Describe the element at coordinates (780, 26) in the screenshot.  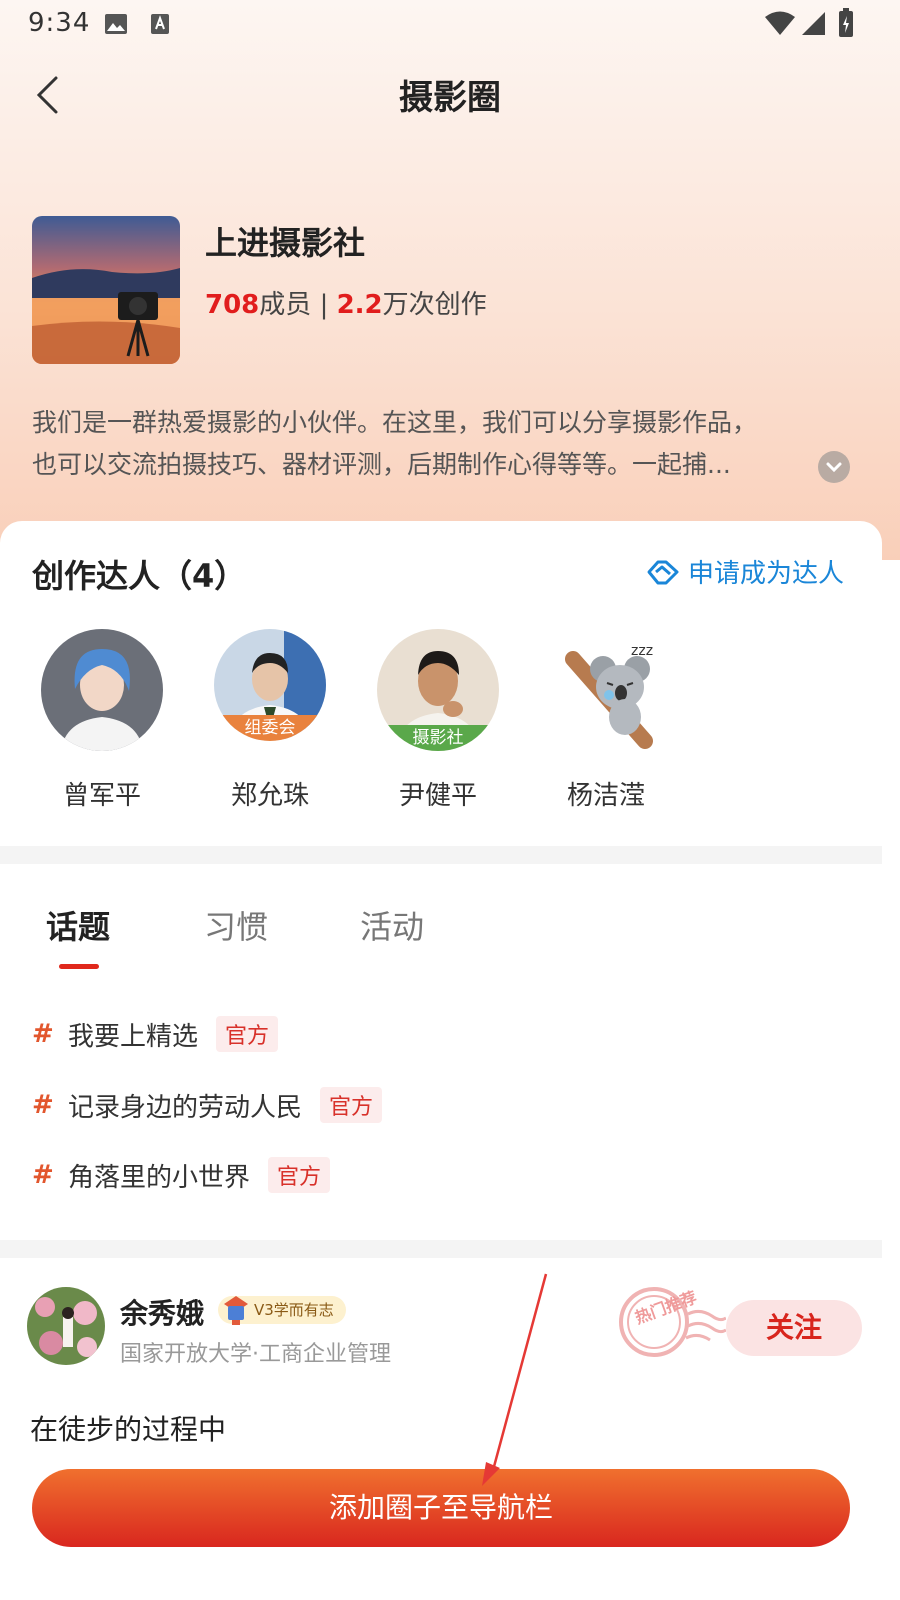
I see `wifi-icon` at that location.